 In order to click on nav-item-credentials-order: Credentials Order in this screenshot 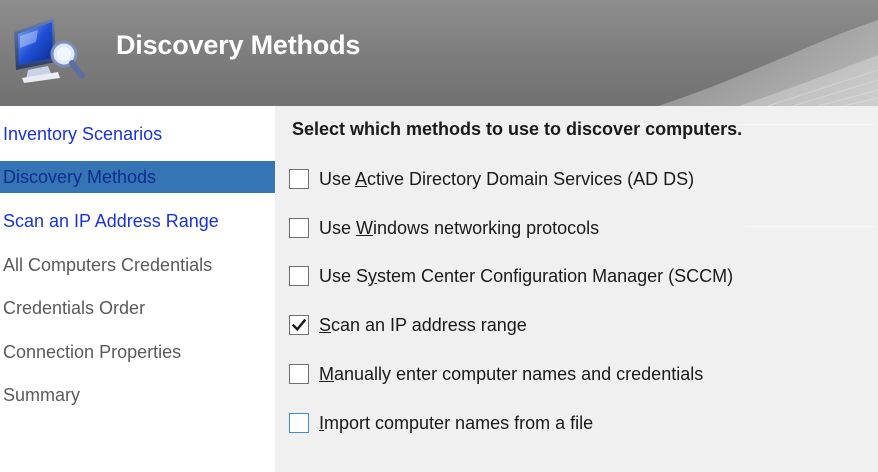, I will do `click(74, 308)`.